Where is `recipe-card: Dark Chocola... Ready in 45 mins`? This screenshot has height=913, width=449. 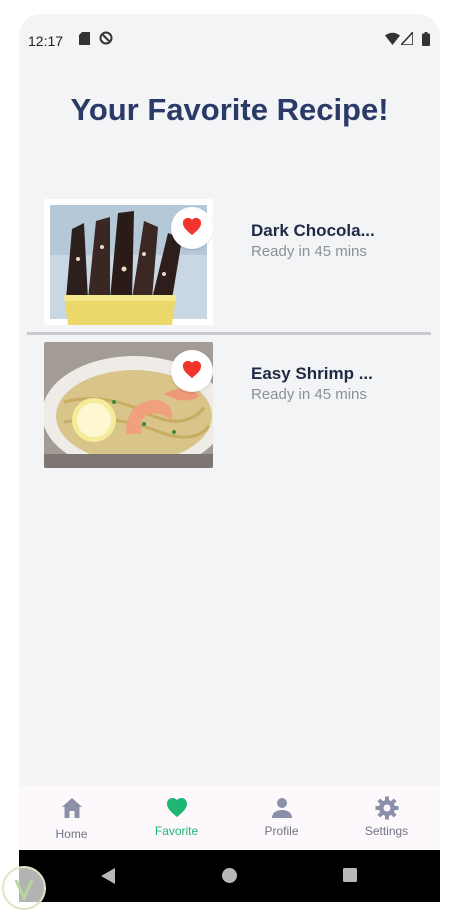 recipe-card: Dark Chocola... Ready in 45 mins is located at coordinates (229, 264).